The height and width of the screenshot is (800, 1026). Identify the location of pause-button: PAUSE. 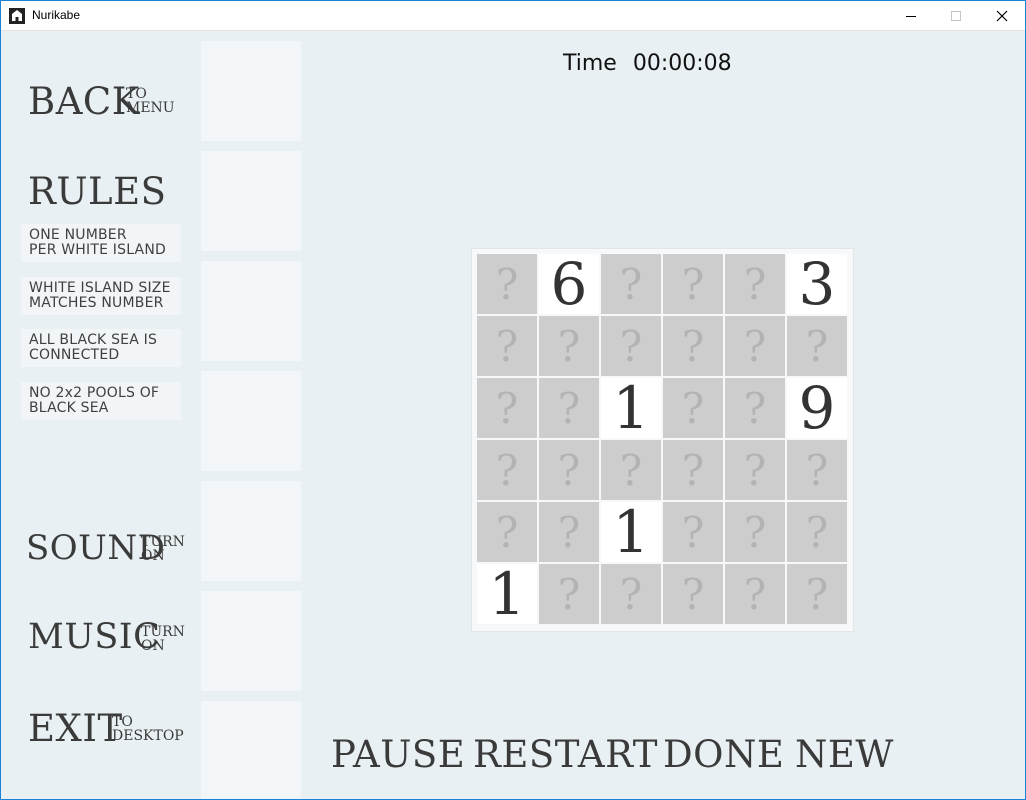
(398, 754).